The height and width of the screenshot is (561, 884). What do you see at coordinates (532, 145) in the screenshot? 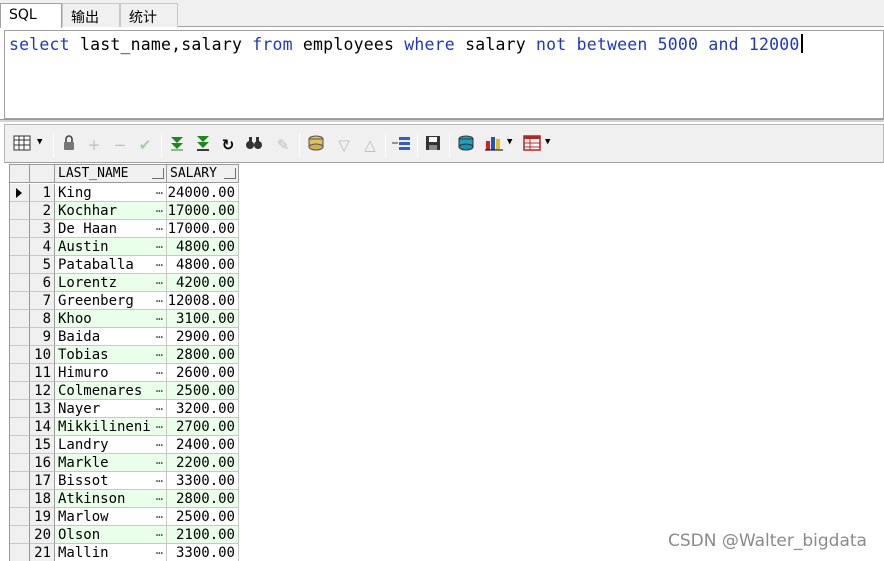
I see `table-options-icon` at bounding box center [532, 145].